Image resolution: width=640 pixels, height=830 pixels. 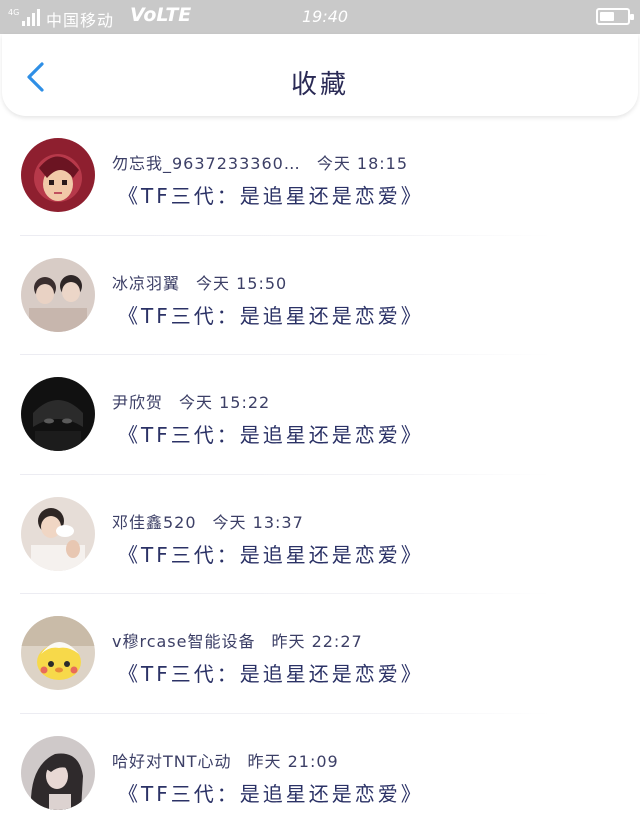 What do you see at coordinates (184, 641) in the screenshot?
I see `sender-name: v穆rcase智能设备` at bounding box center [184, 641].